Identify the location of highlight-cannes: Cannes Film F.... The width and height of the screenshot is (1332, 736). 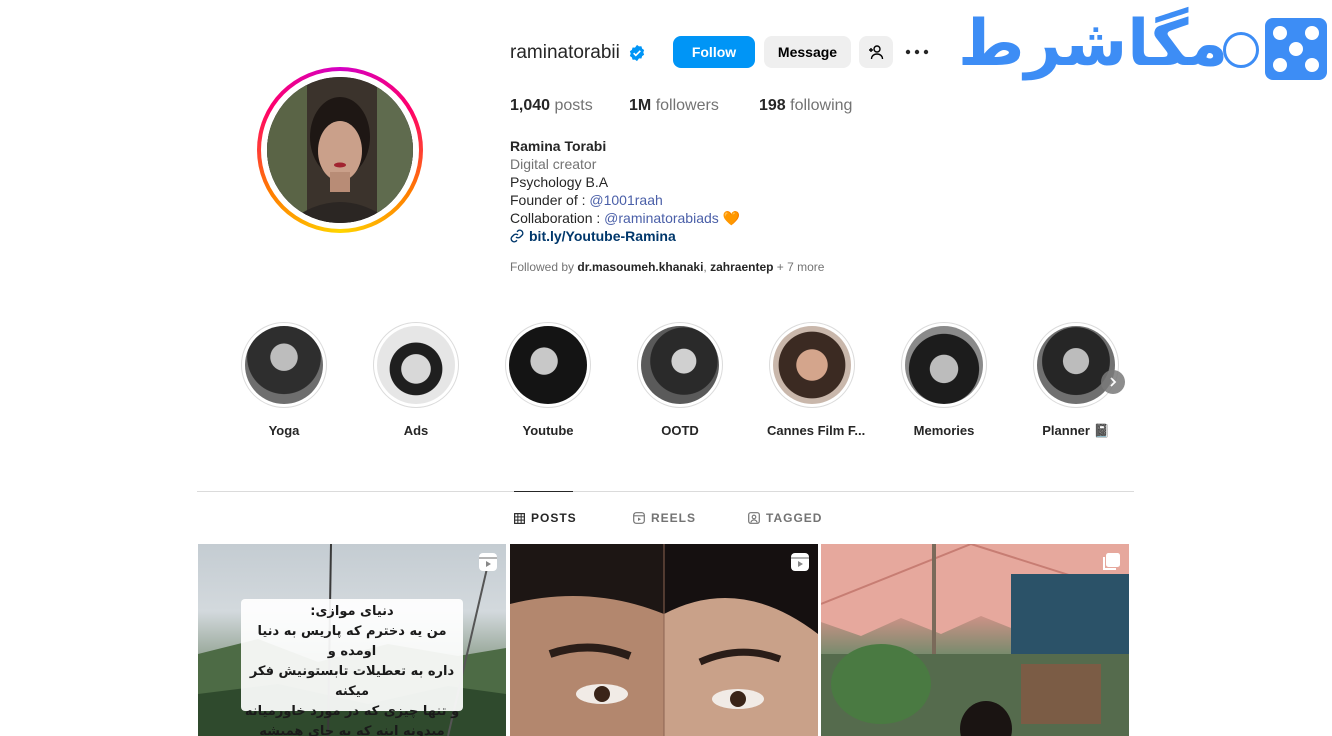
(816, 380).